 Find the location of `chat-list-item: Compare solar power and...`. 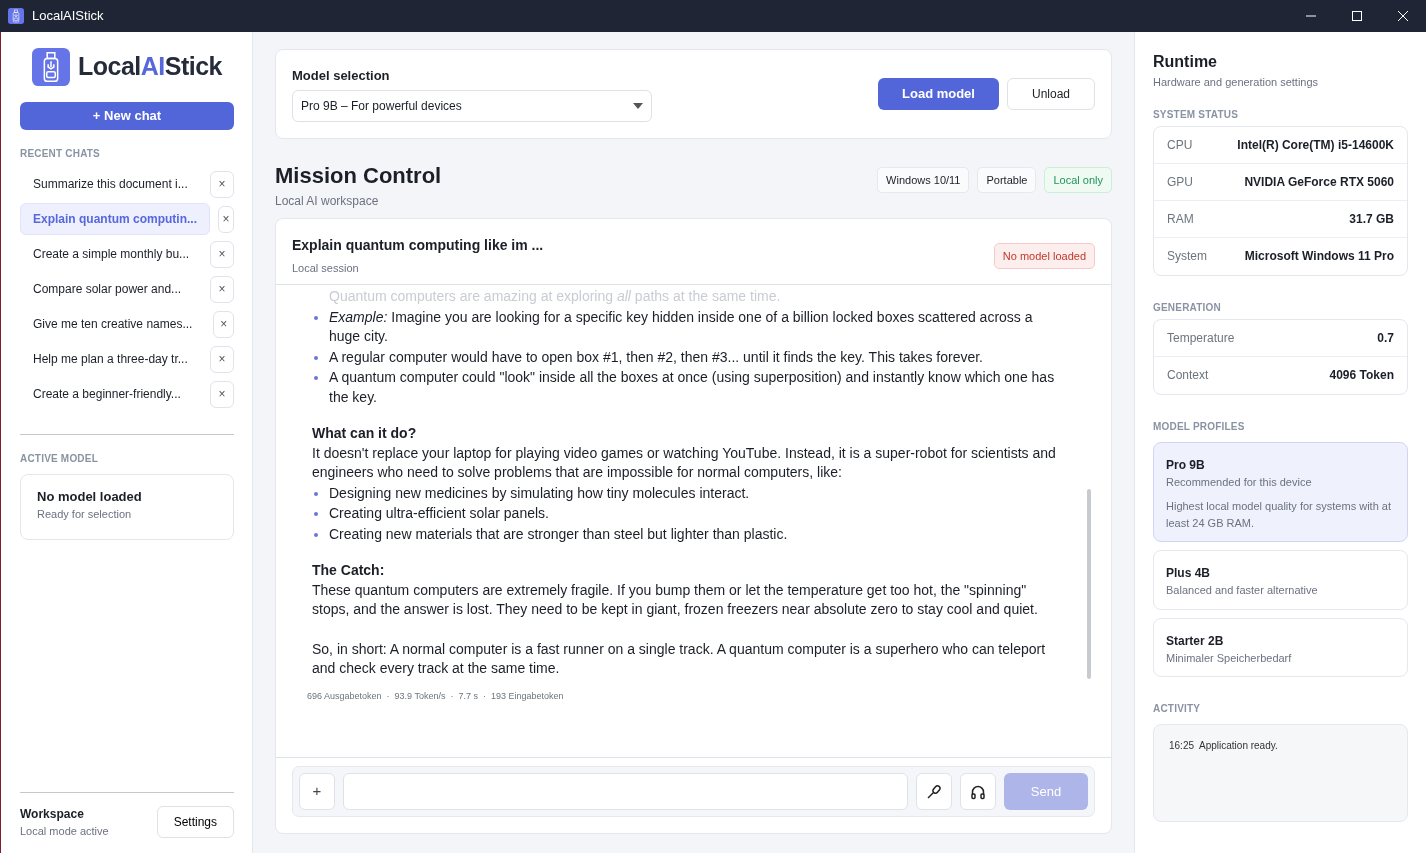

chat-list-item: Compare solar power and... is located at coordinates (111, 289).